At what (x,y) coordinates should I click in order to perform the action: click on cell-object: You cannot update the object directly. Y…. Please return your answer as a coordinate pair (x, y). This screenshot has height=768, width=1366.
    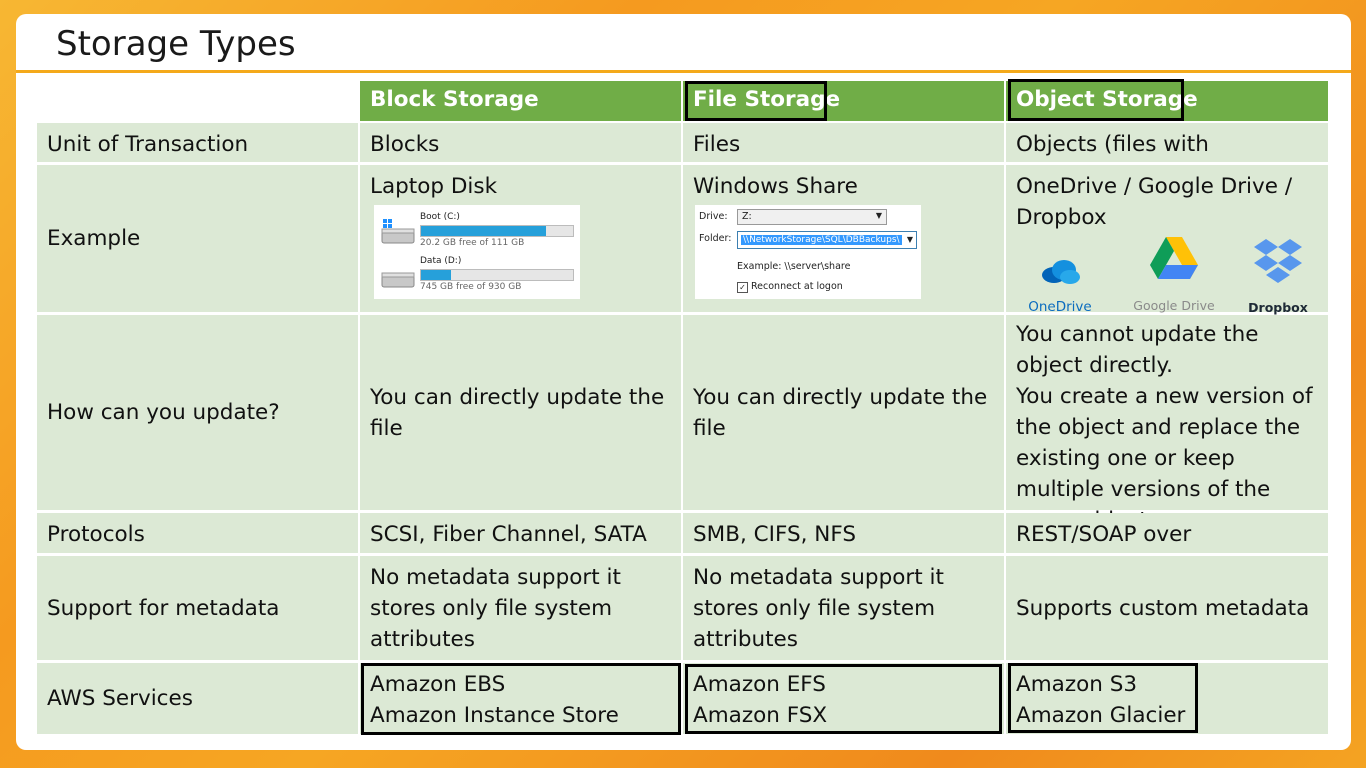
    Looking at the image, I should click on (1167, 424).